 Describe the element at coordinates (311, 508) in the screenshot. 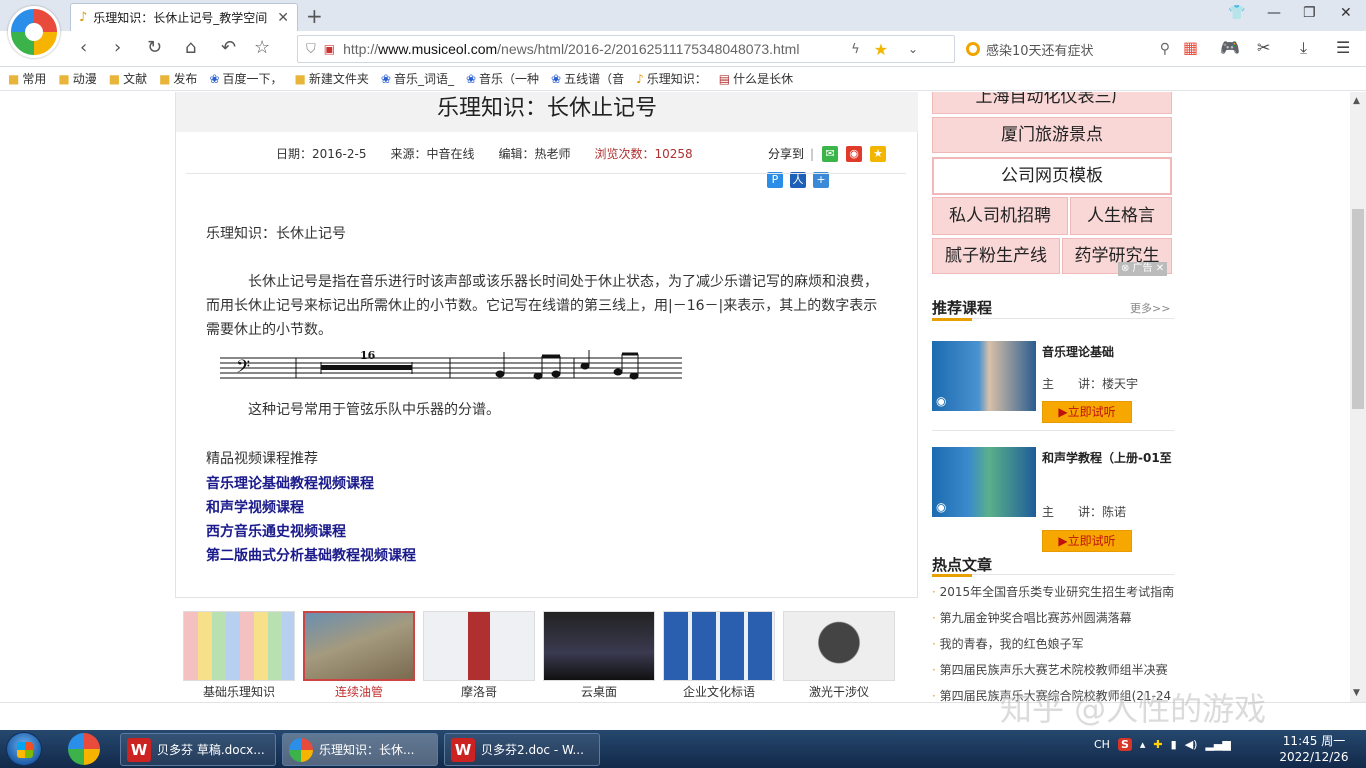

I see `course-link: 和声学视频课程` at that location.